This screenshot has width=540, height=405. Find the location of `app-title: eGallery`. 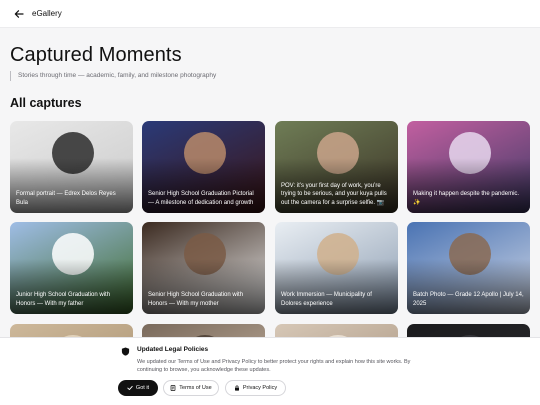

app-title: eGallery is located at coordinates (47, 13).